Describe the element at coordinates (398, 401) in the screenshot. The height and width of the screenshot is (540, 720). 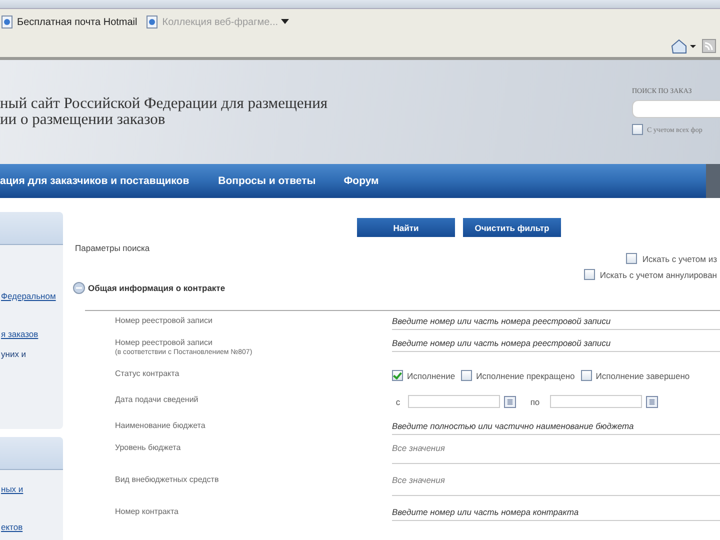
I see `date-from-label: с` at that location.